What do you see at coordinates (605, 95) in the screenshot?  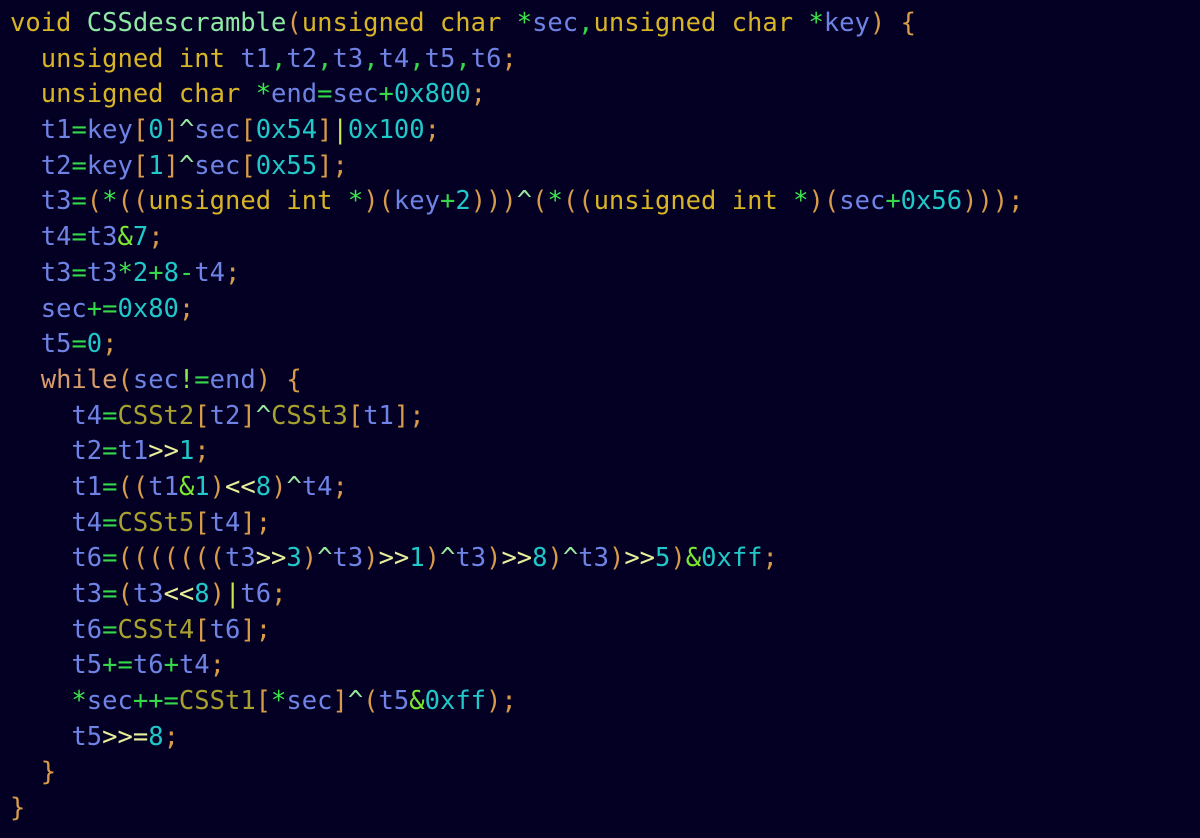 I see `code-line: unsigned char *end=sec+0x800;` at bounding box center [605, 95].